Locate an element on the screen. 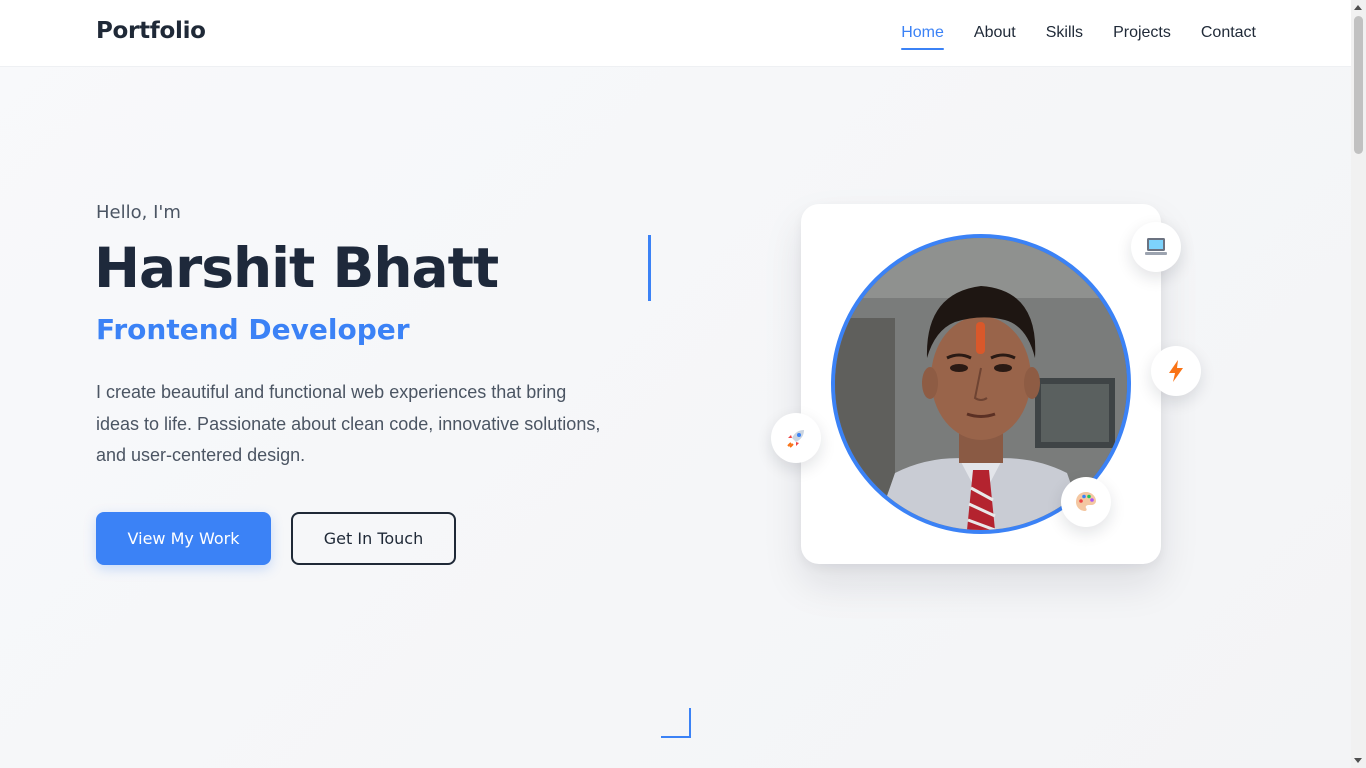  laptop-icon is located at coordinates (1156, 247).